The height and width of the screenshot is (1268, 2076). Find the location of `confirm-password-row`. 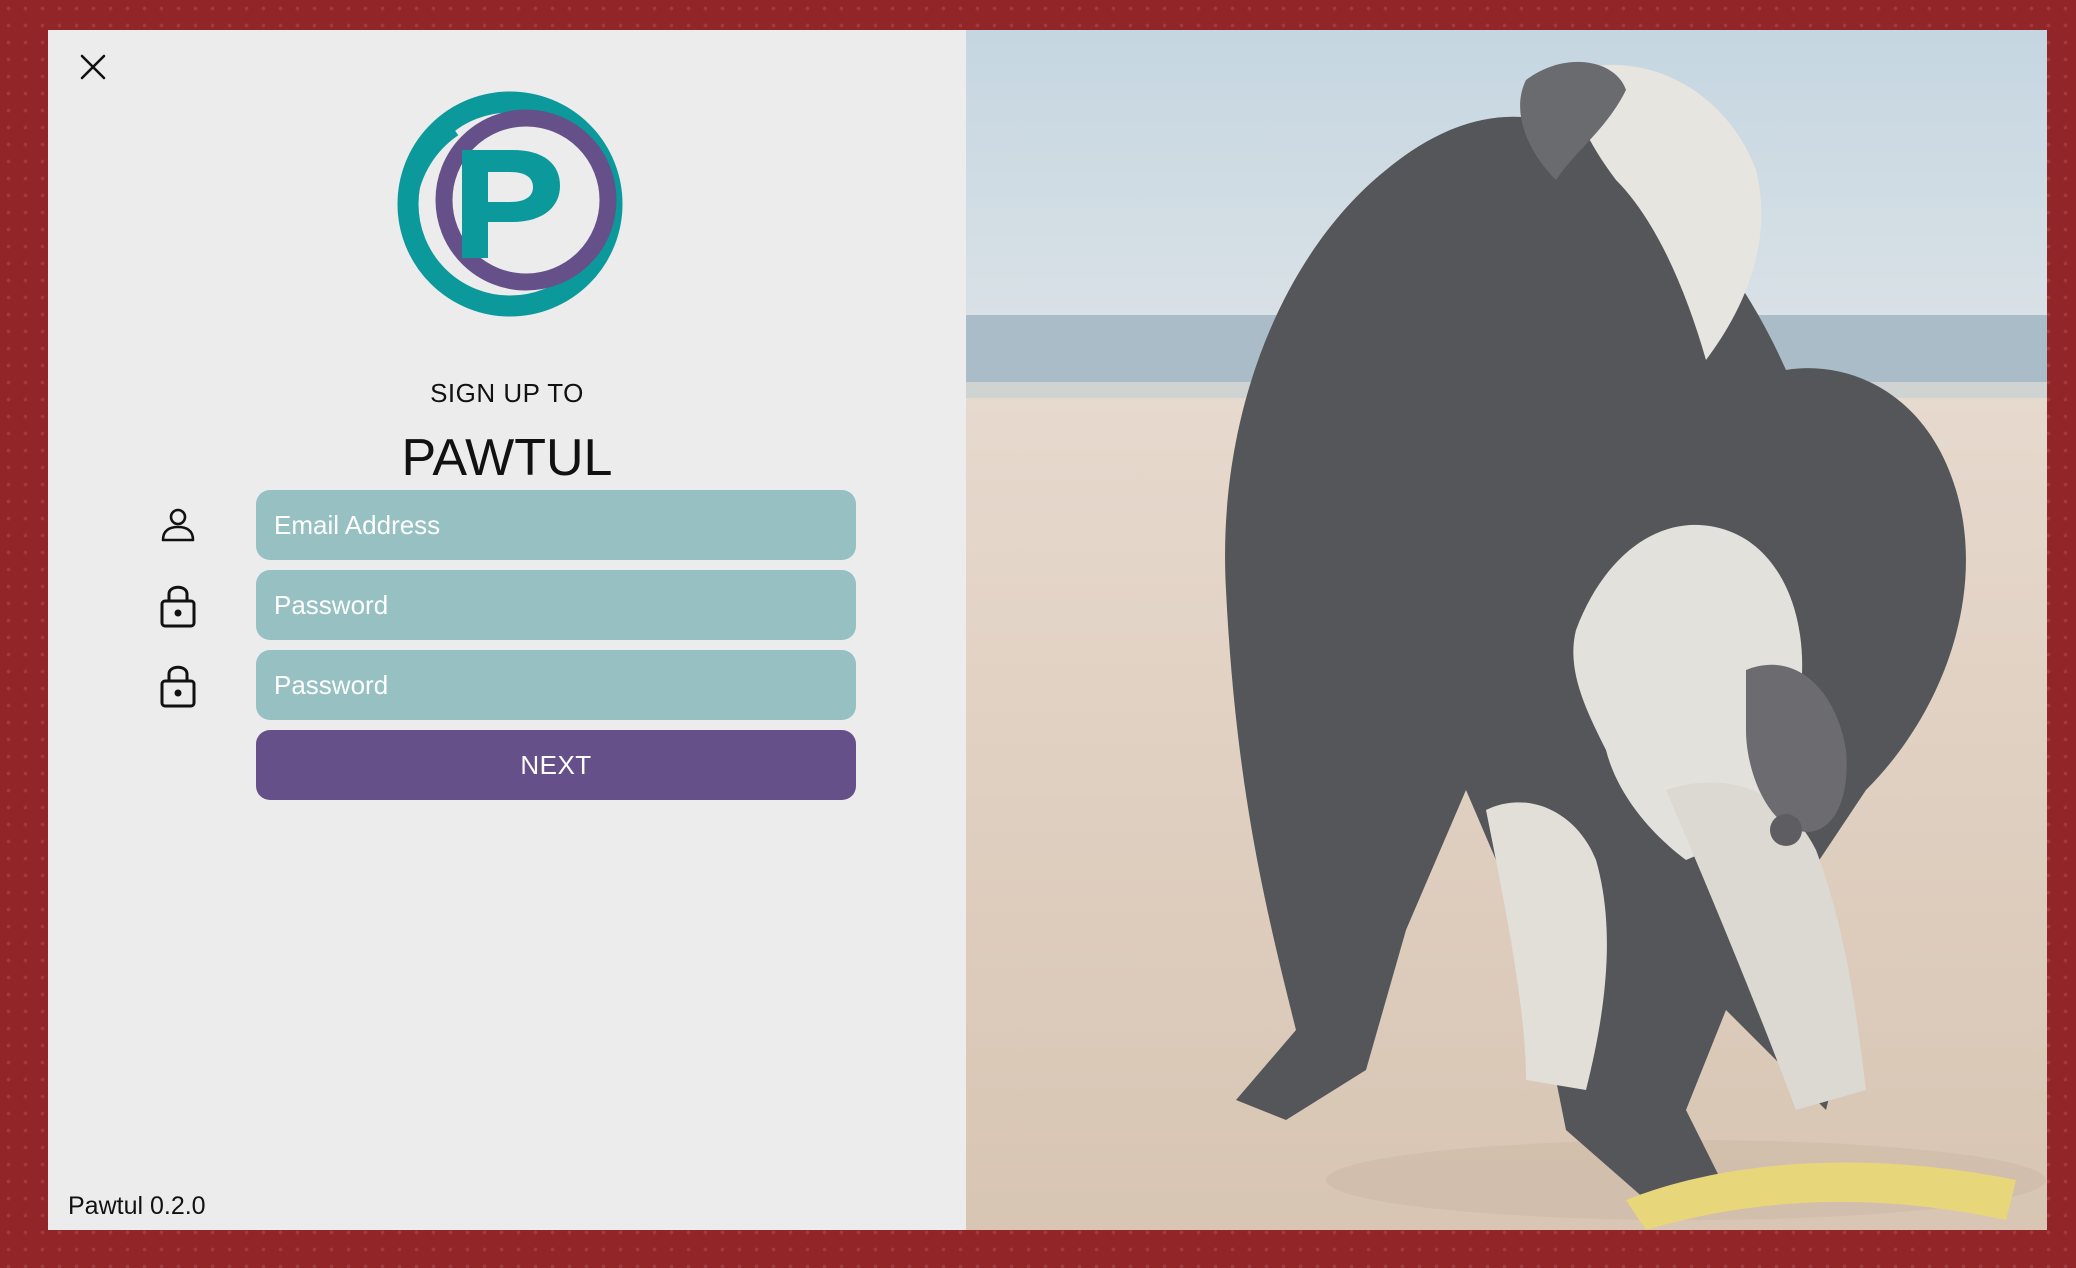

confirm-password-row is located at coordinates (503, 685).